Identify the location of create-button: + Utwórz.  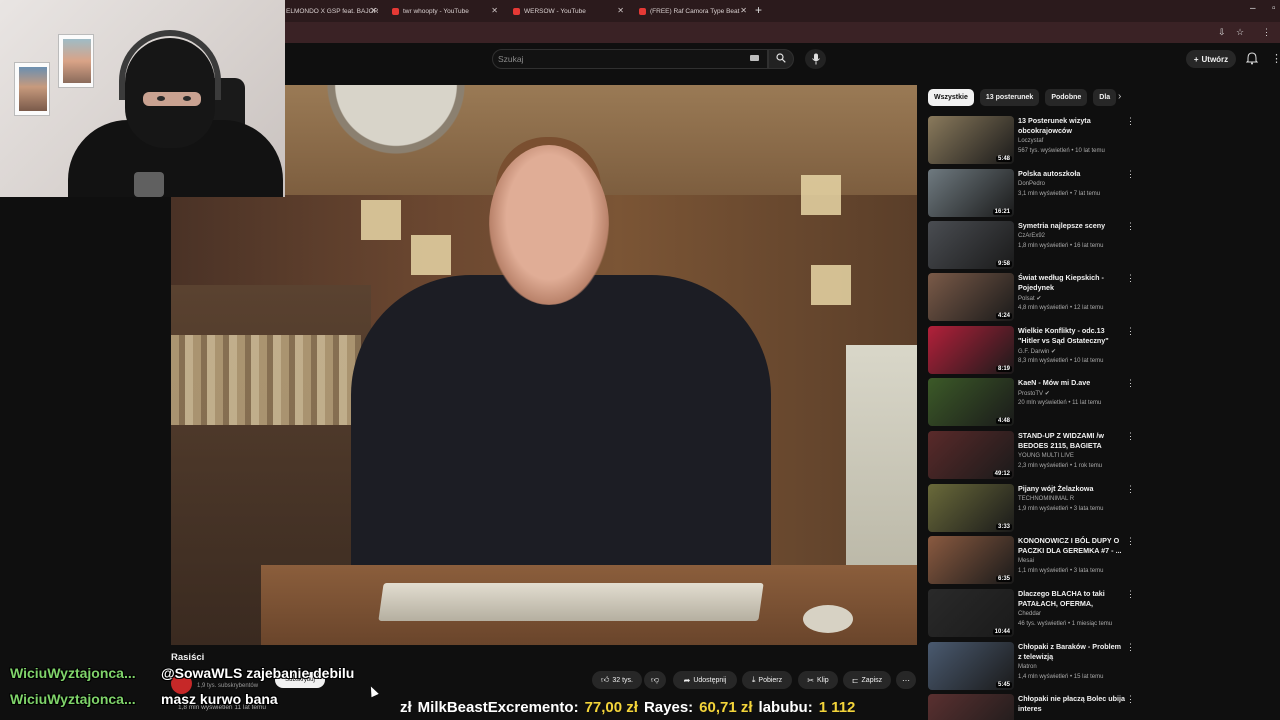
(1211, 59).